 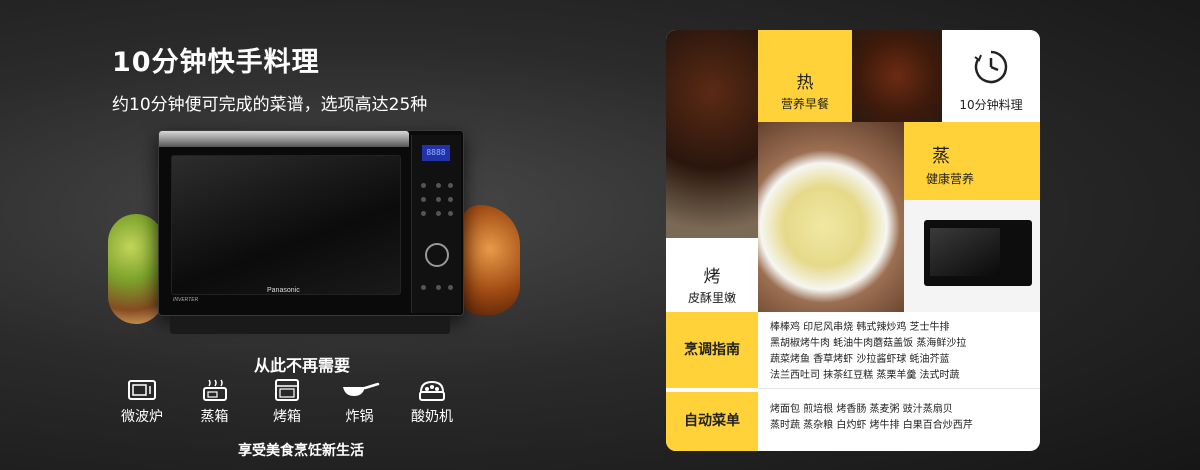 What do you see at coordinates (216, 62) in the screenshot?
I see `headline: 10分钟快手料理` at bounding box center [216, 62].